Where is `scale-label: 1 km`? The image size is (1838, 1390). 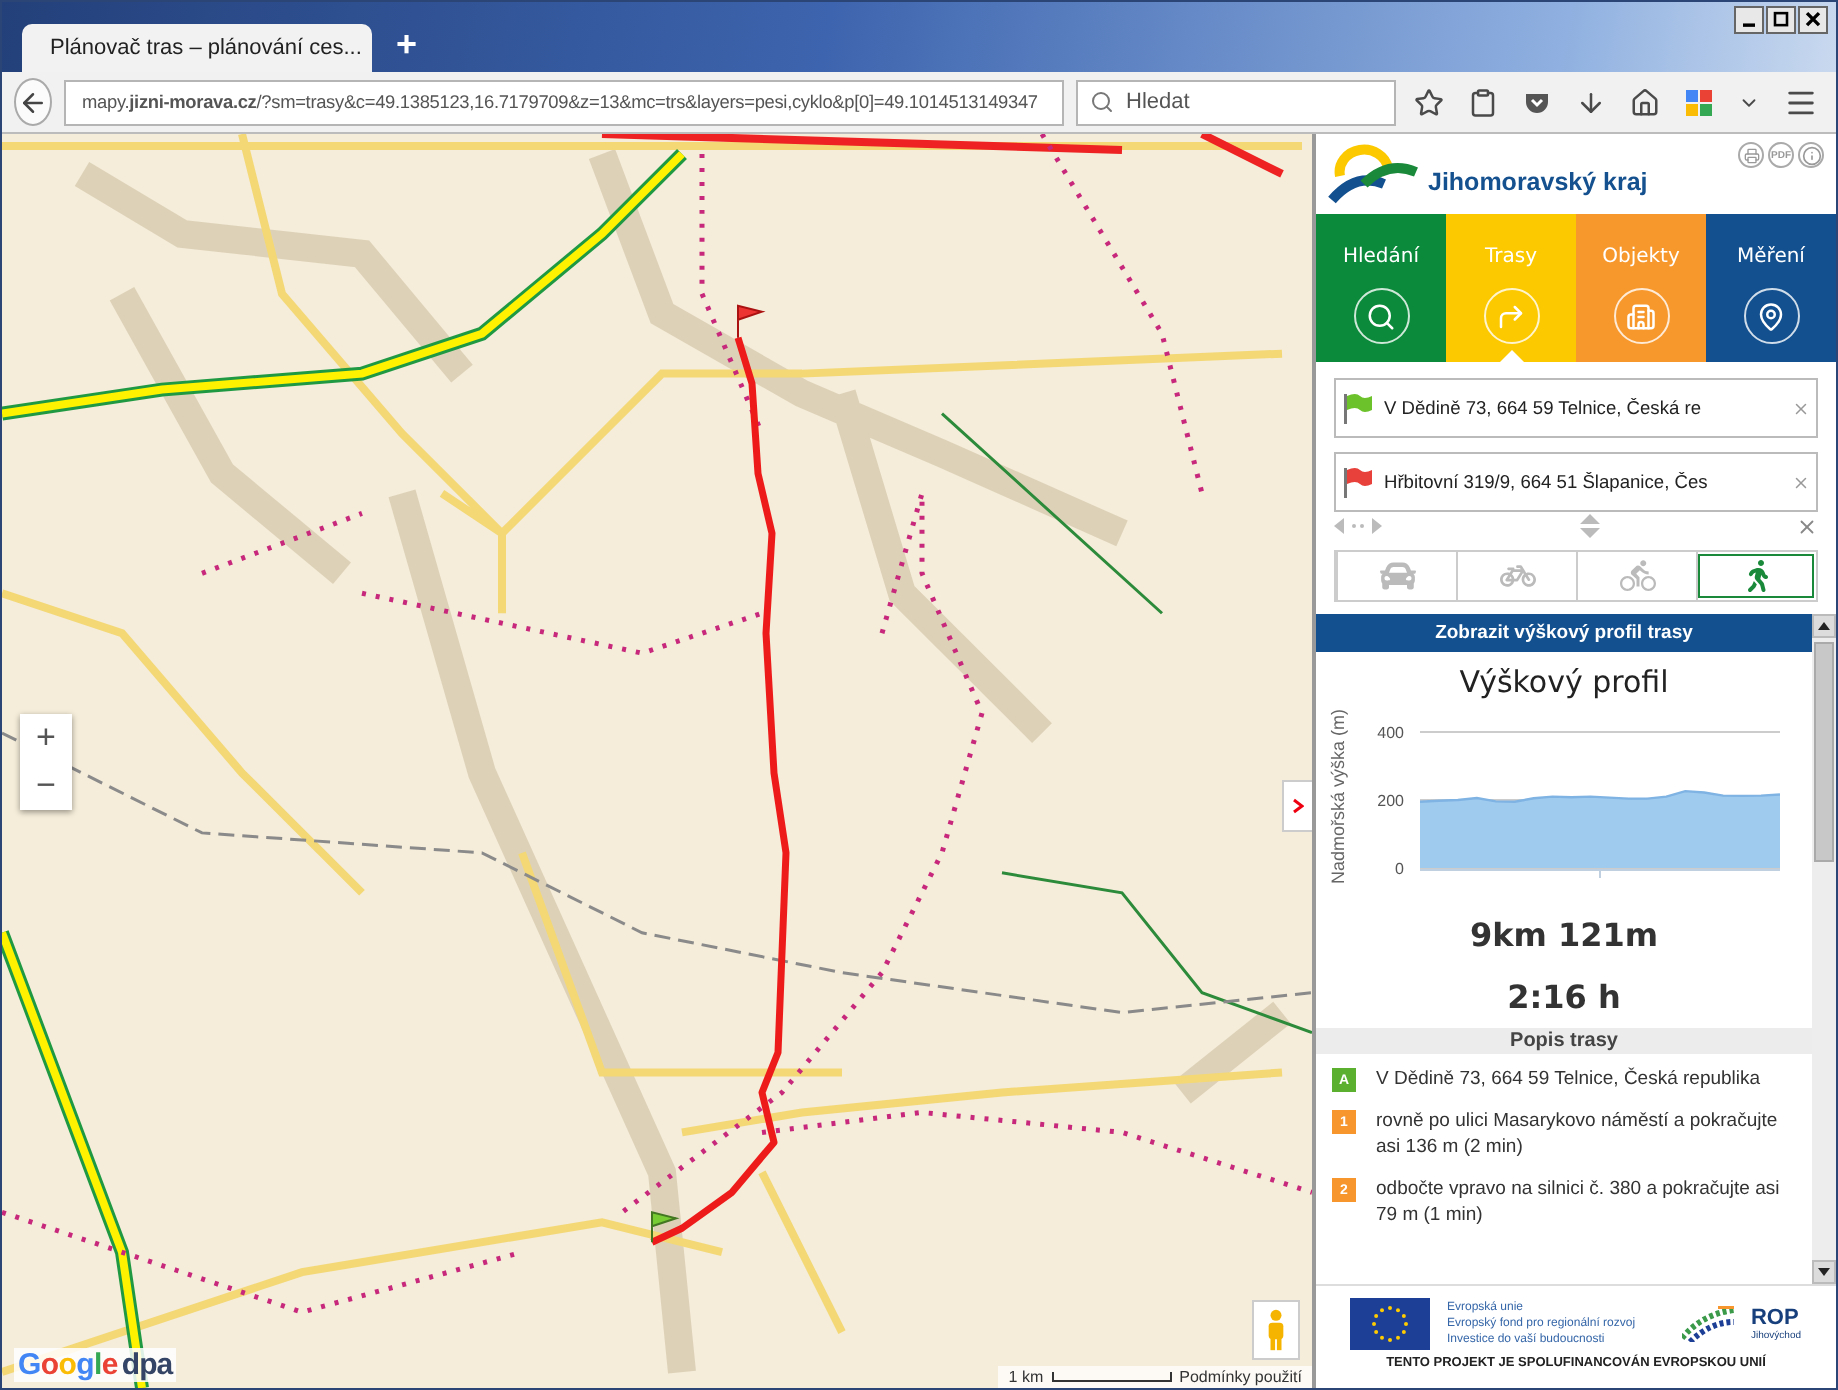 scale-label: 1 km is located at coordinates (1026, 1377).